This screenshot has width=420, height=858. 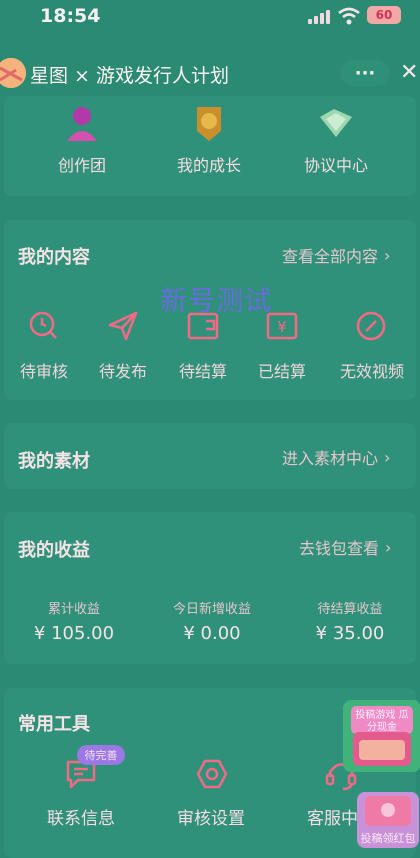 What do you see at coordinates (54, 461) in the screenshot?
I see `my-materials-title: 我的素材` at bounding box center [54, 461].